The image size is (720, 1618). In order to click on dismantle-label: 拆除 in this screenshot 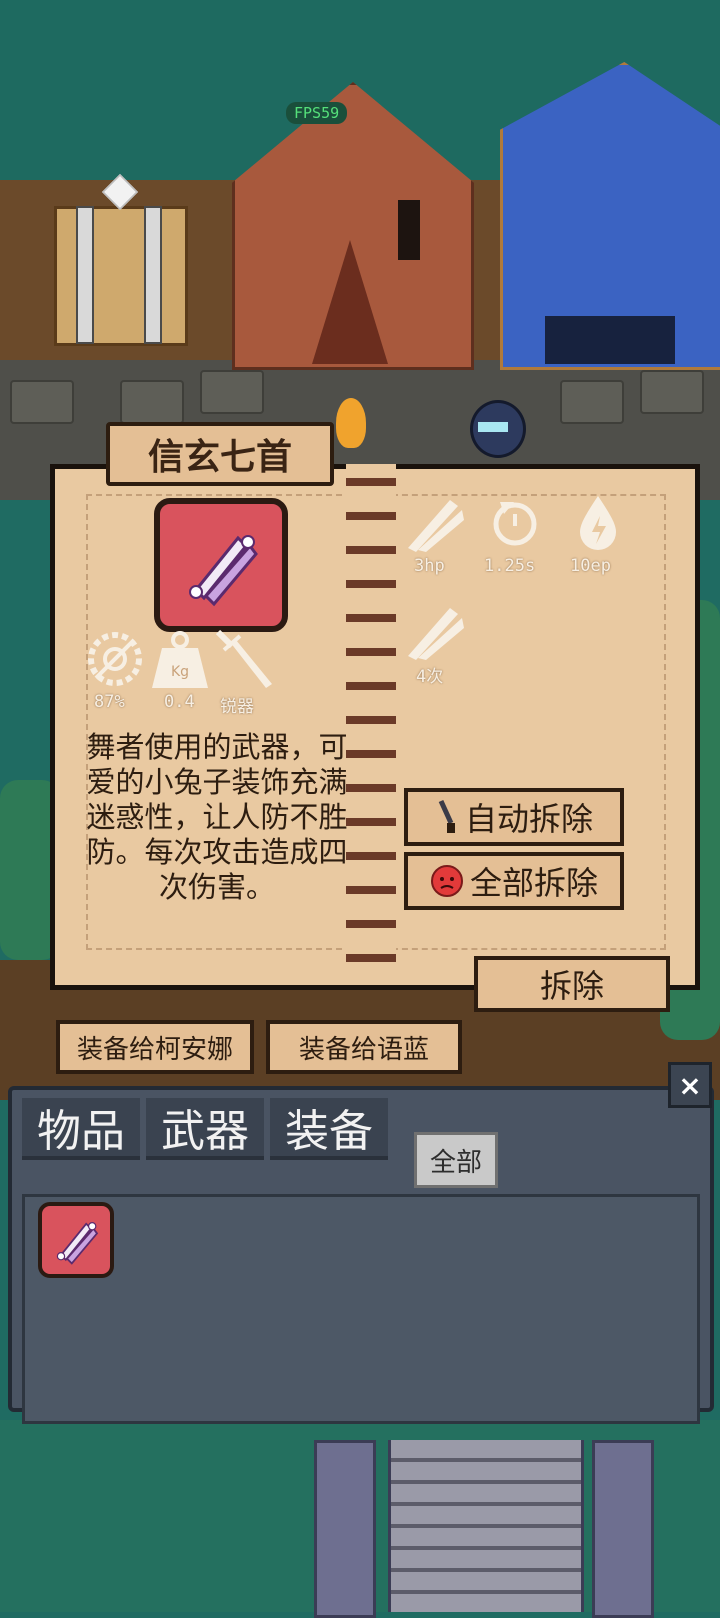, I will do `click(571, 986)`.